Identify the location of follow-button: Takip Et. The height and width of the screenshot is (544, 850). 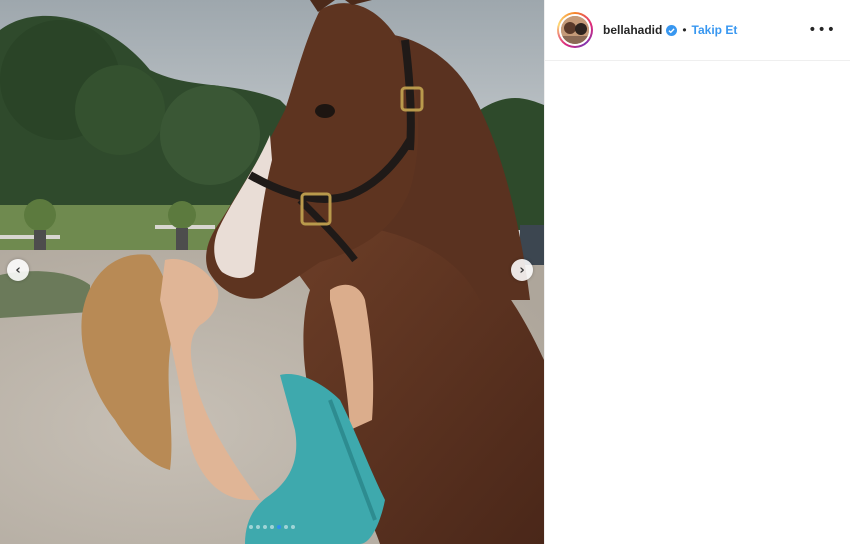
(715, 30).